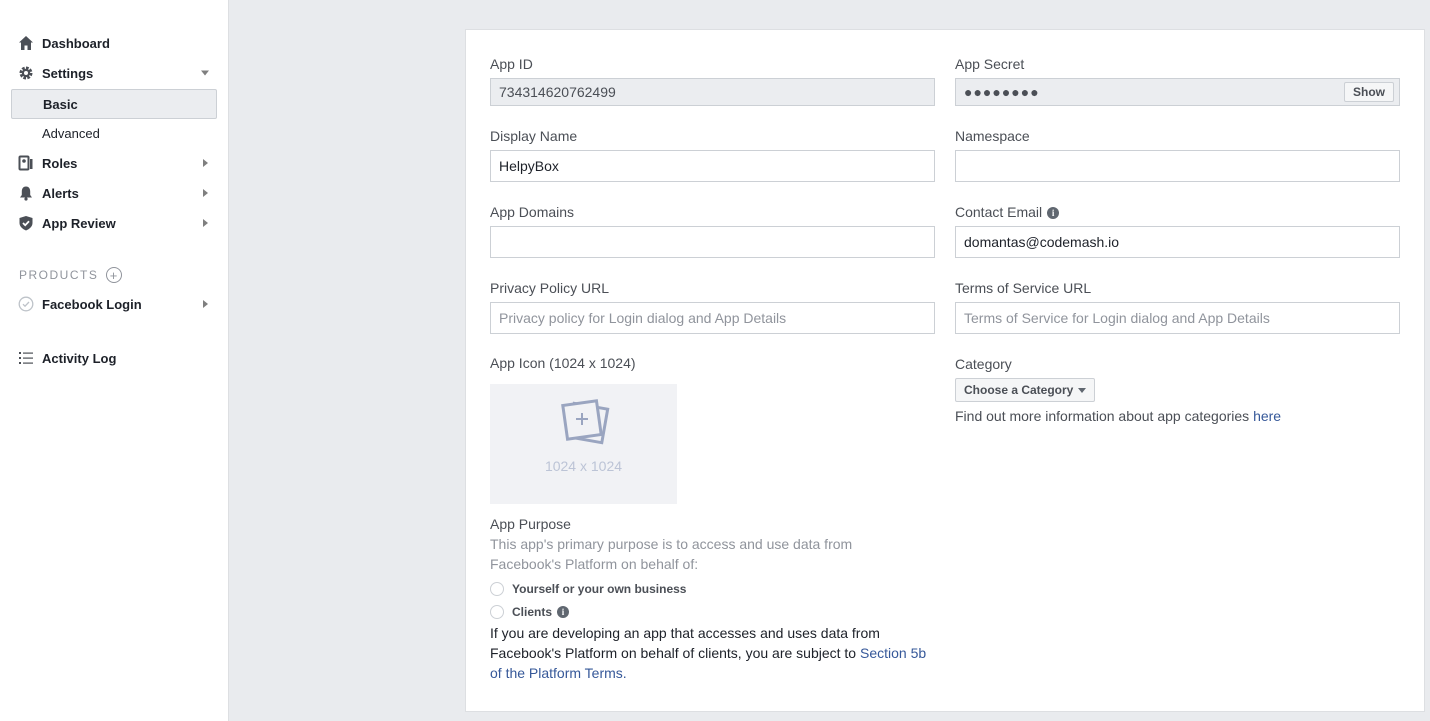 This screenshot has height=721, width=1430. What do you see at coordinates (990, 64) in the screenshot?
I see `app-secret-label: App Secret` at bounding box center [990, 64].